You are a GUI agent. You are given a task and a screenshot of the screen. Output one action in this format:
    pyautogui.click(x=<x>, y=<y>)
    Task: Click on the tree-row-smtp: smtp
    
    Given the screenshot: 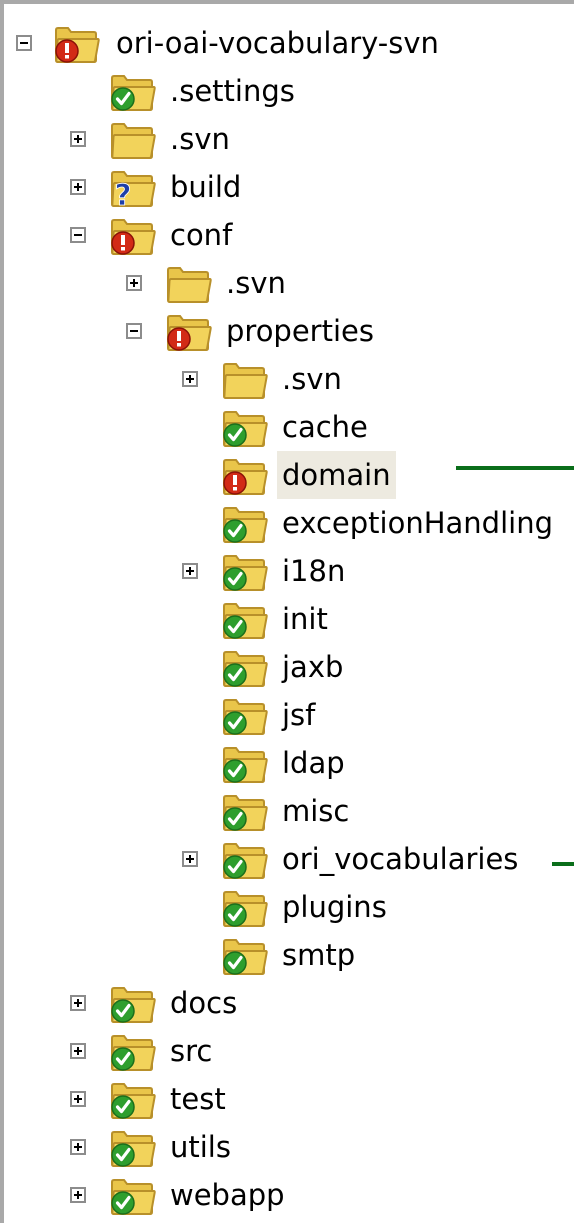 What is the action you would take?
    pyautogui.click(x=289, y=955)
    